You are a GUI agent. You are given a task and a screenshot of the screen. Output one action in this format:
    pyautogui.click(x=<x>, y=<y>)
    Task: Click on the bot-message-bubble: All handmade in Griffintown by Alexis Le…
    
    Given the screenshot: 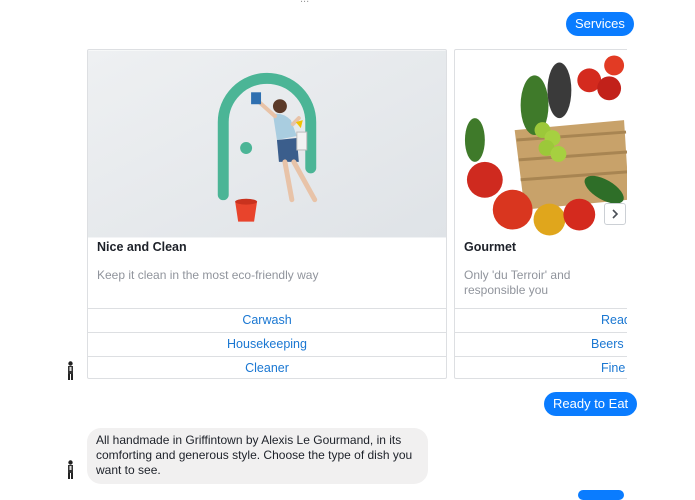 What is the action you would take?
    pyautogui.click(x=257, y=456)
    